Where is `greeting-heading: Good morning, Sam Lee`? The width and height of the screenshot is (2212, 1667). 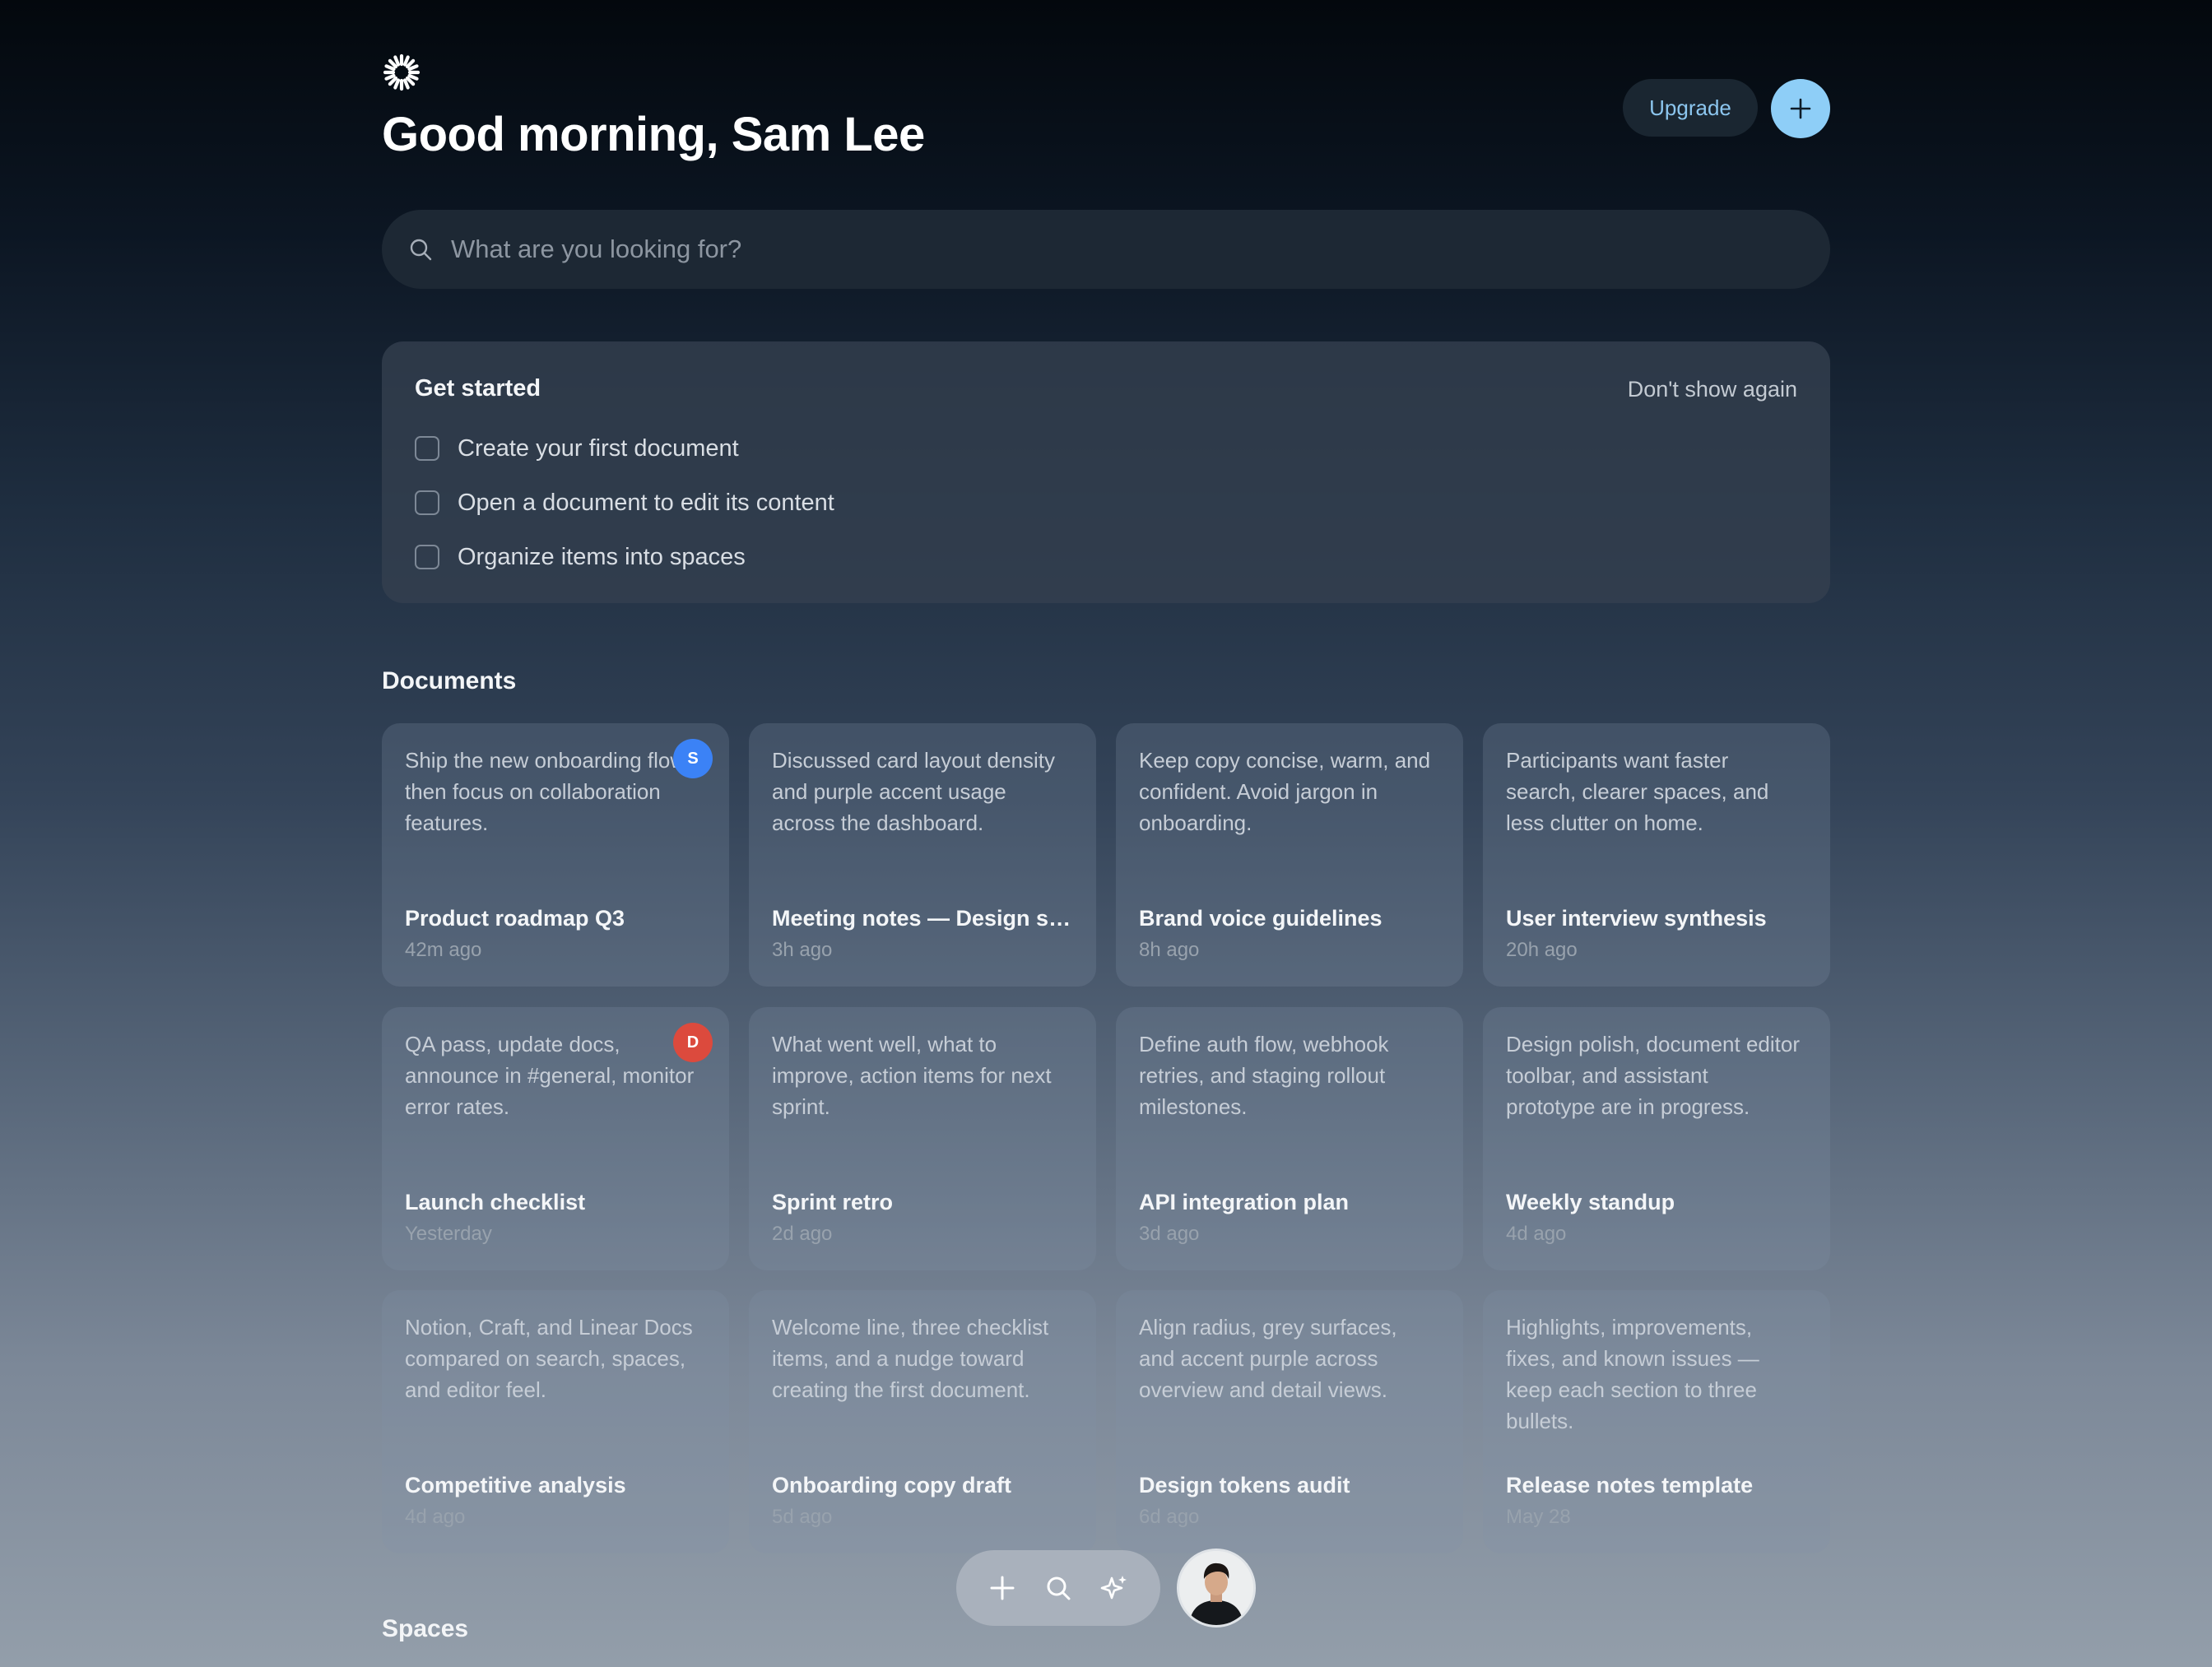 greeting-heading: Good morning, Sam Lee is located at coordinates (653, 134).